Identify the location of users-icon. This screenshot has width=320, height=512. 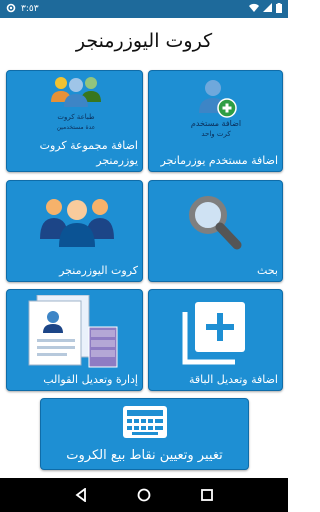
(77, 223).